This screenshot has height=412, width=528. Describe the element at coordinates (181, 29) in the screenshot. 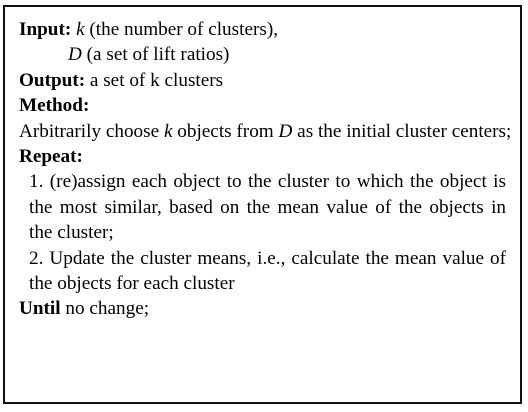

I see `input-k-description: (the number of clusters),` at that location.